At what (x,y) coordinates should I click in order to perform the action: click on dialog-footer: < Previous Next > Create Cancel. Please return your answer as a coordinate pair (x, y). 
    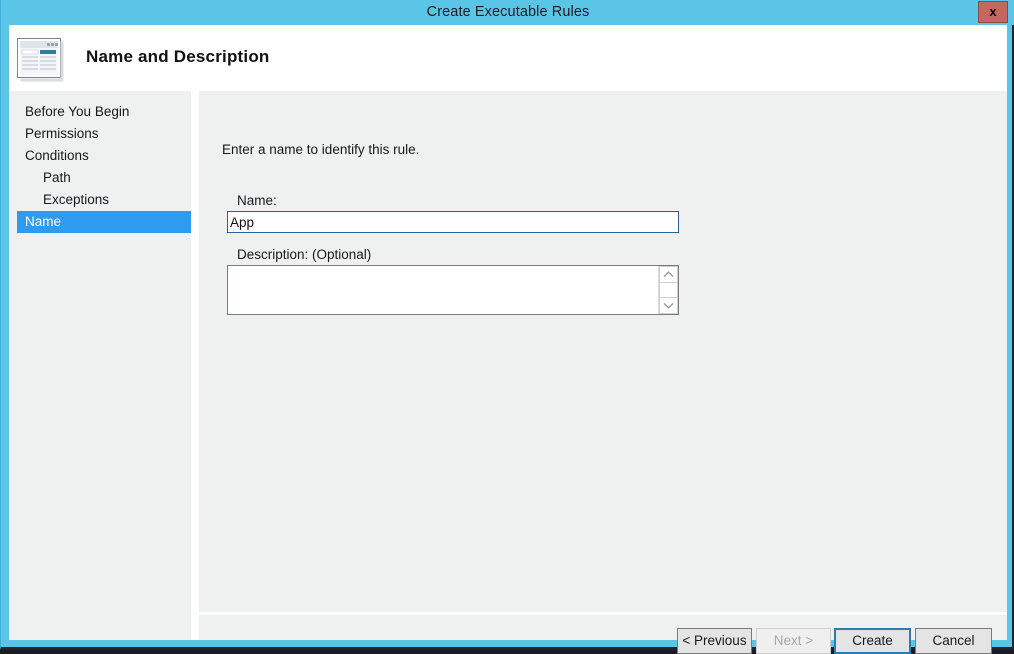
    Looking at the image, I should click on (603, 634).